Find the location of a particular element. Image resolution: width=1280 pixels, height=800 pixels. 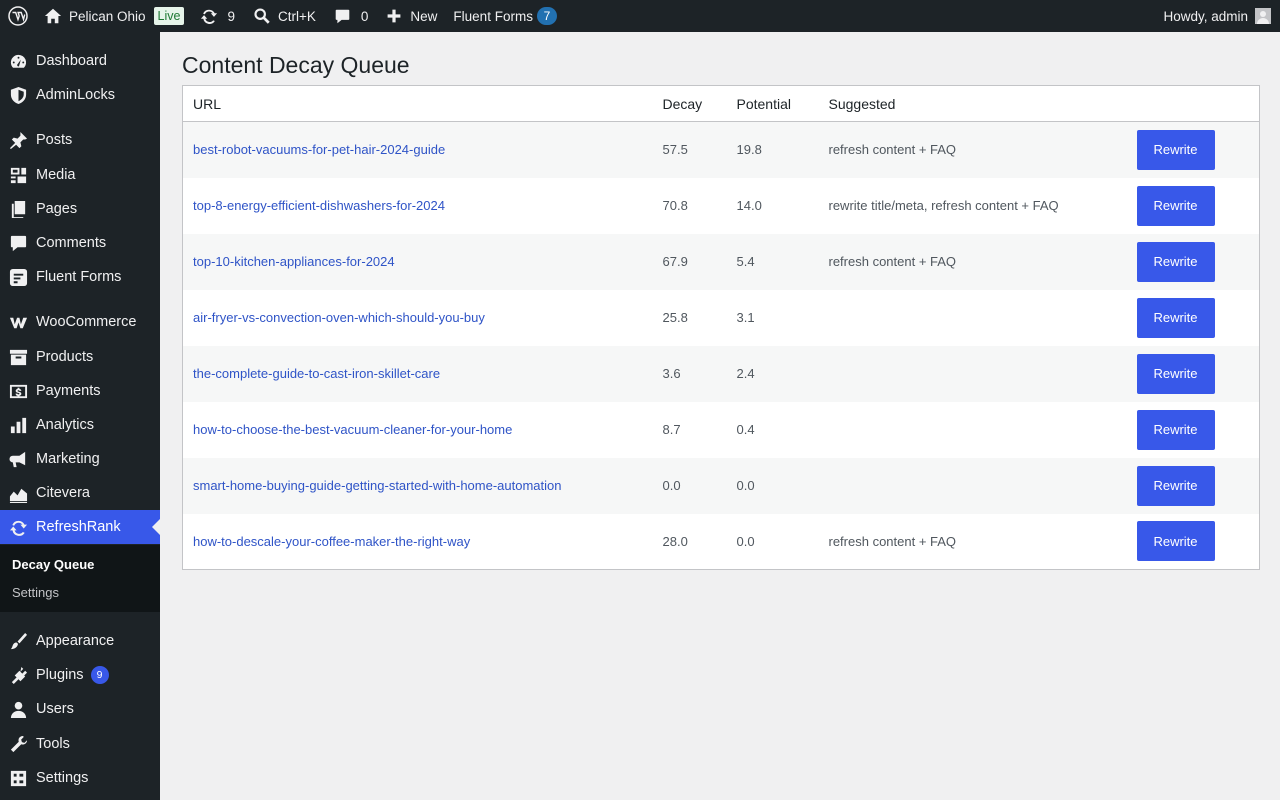

new-content-link: New is located at coordinates (411, 16).